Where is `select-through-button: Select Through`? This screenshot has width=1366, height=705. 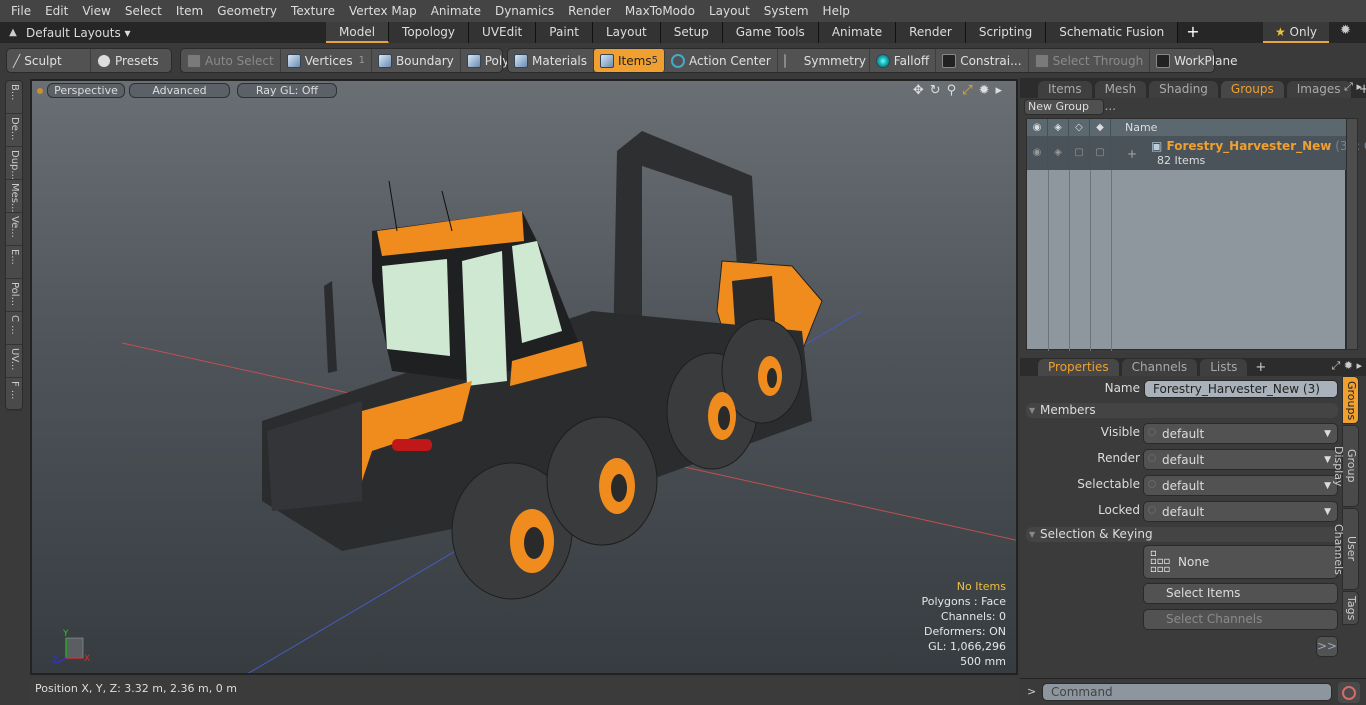
select-through-button: Select Through is located at coordinates (1090, 60).